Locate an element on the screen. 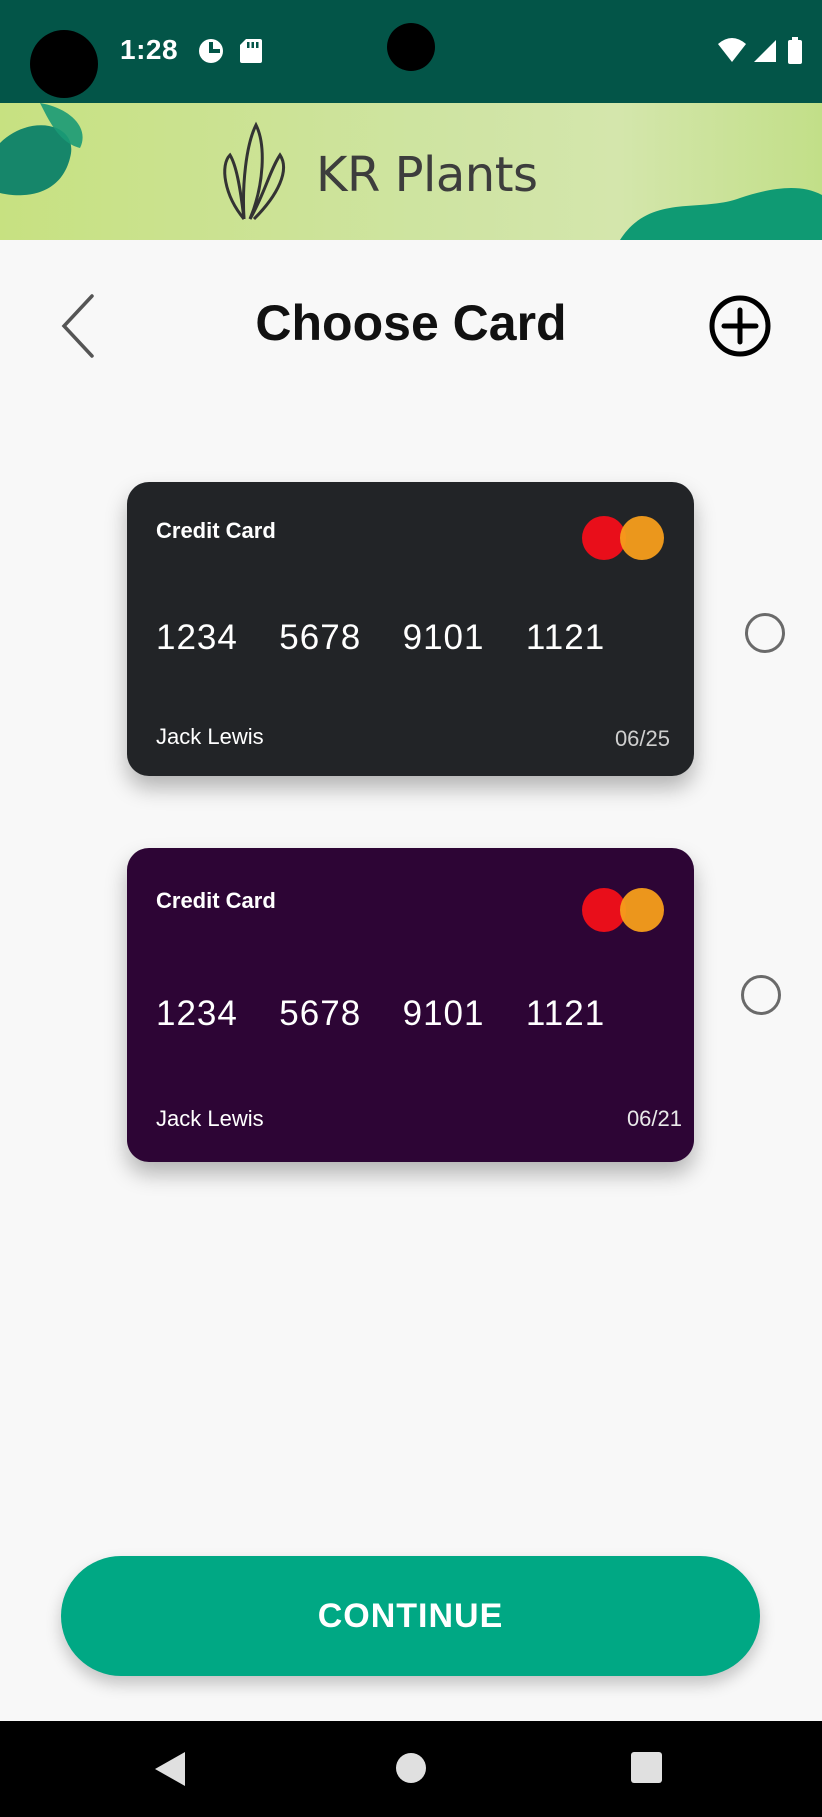 This screenshot has width=822, height=1817. add-card-button is located at coordinates (740, 326).